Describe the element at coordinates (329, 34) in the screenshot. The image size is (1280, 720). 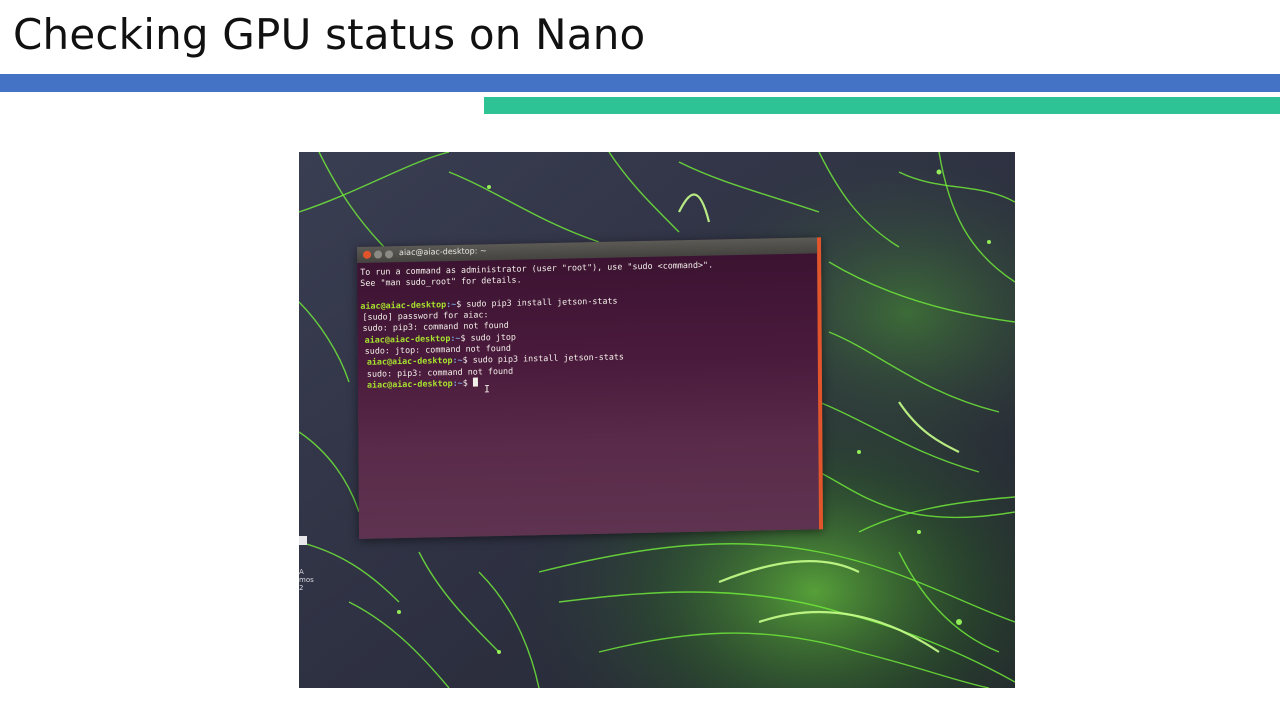
I see `slide-title: Checking GPU status on Nano` at that location.